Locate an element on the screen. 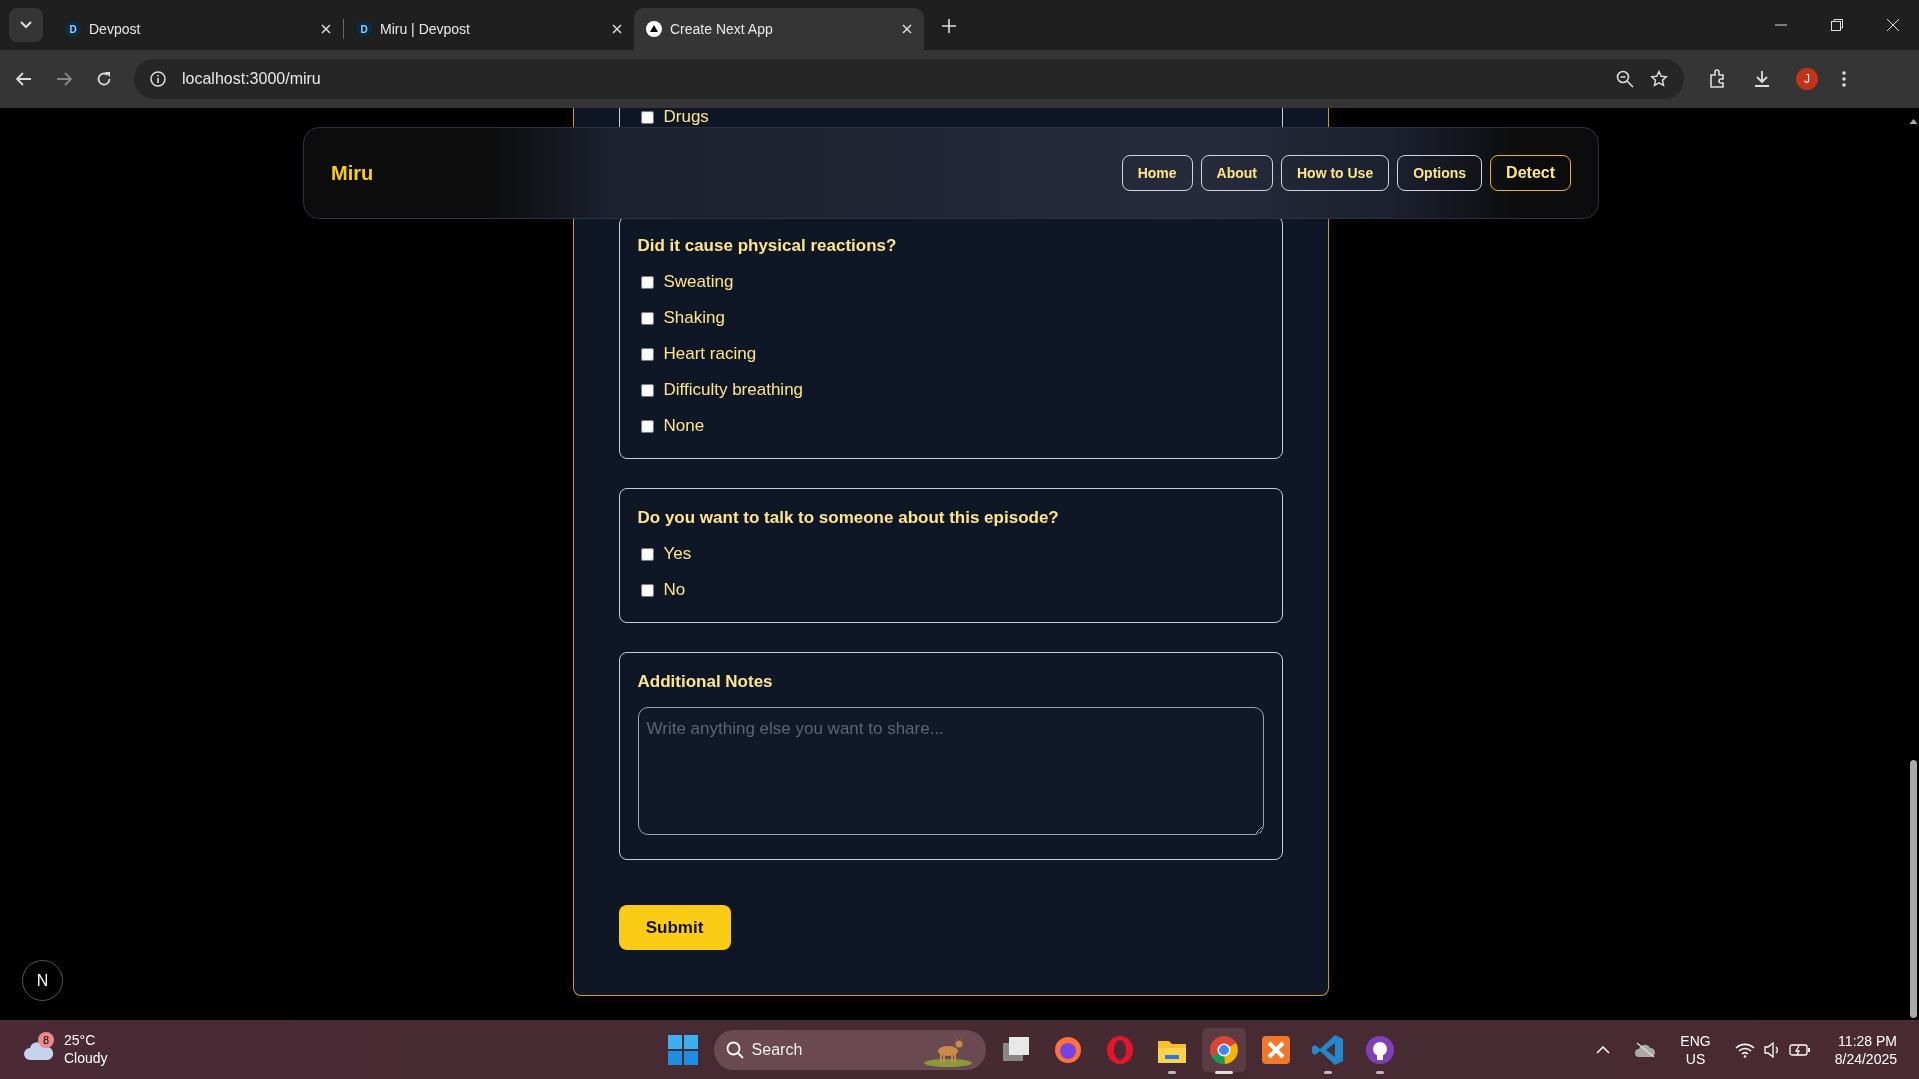 Image resolution: width=1919 pixels, height=1079 pixels. reload-icon is located at coordinates (104, 79).